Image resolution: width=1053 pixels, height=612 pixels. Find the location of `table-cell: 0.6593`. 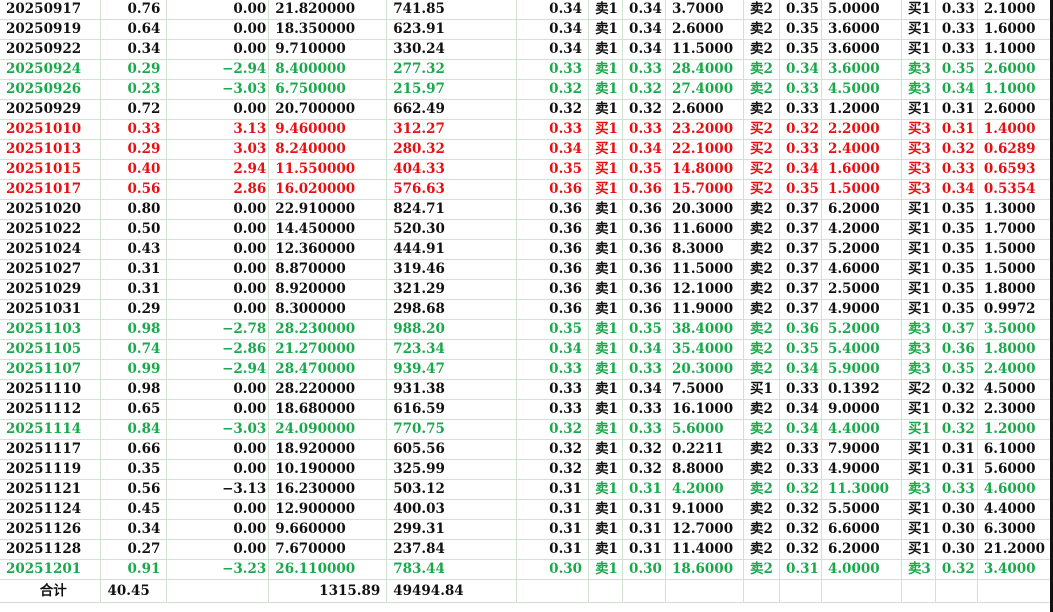

table-cell: 0.6593 is located at coordinates (1015, 169).